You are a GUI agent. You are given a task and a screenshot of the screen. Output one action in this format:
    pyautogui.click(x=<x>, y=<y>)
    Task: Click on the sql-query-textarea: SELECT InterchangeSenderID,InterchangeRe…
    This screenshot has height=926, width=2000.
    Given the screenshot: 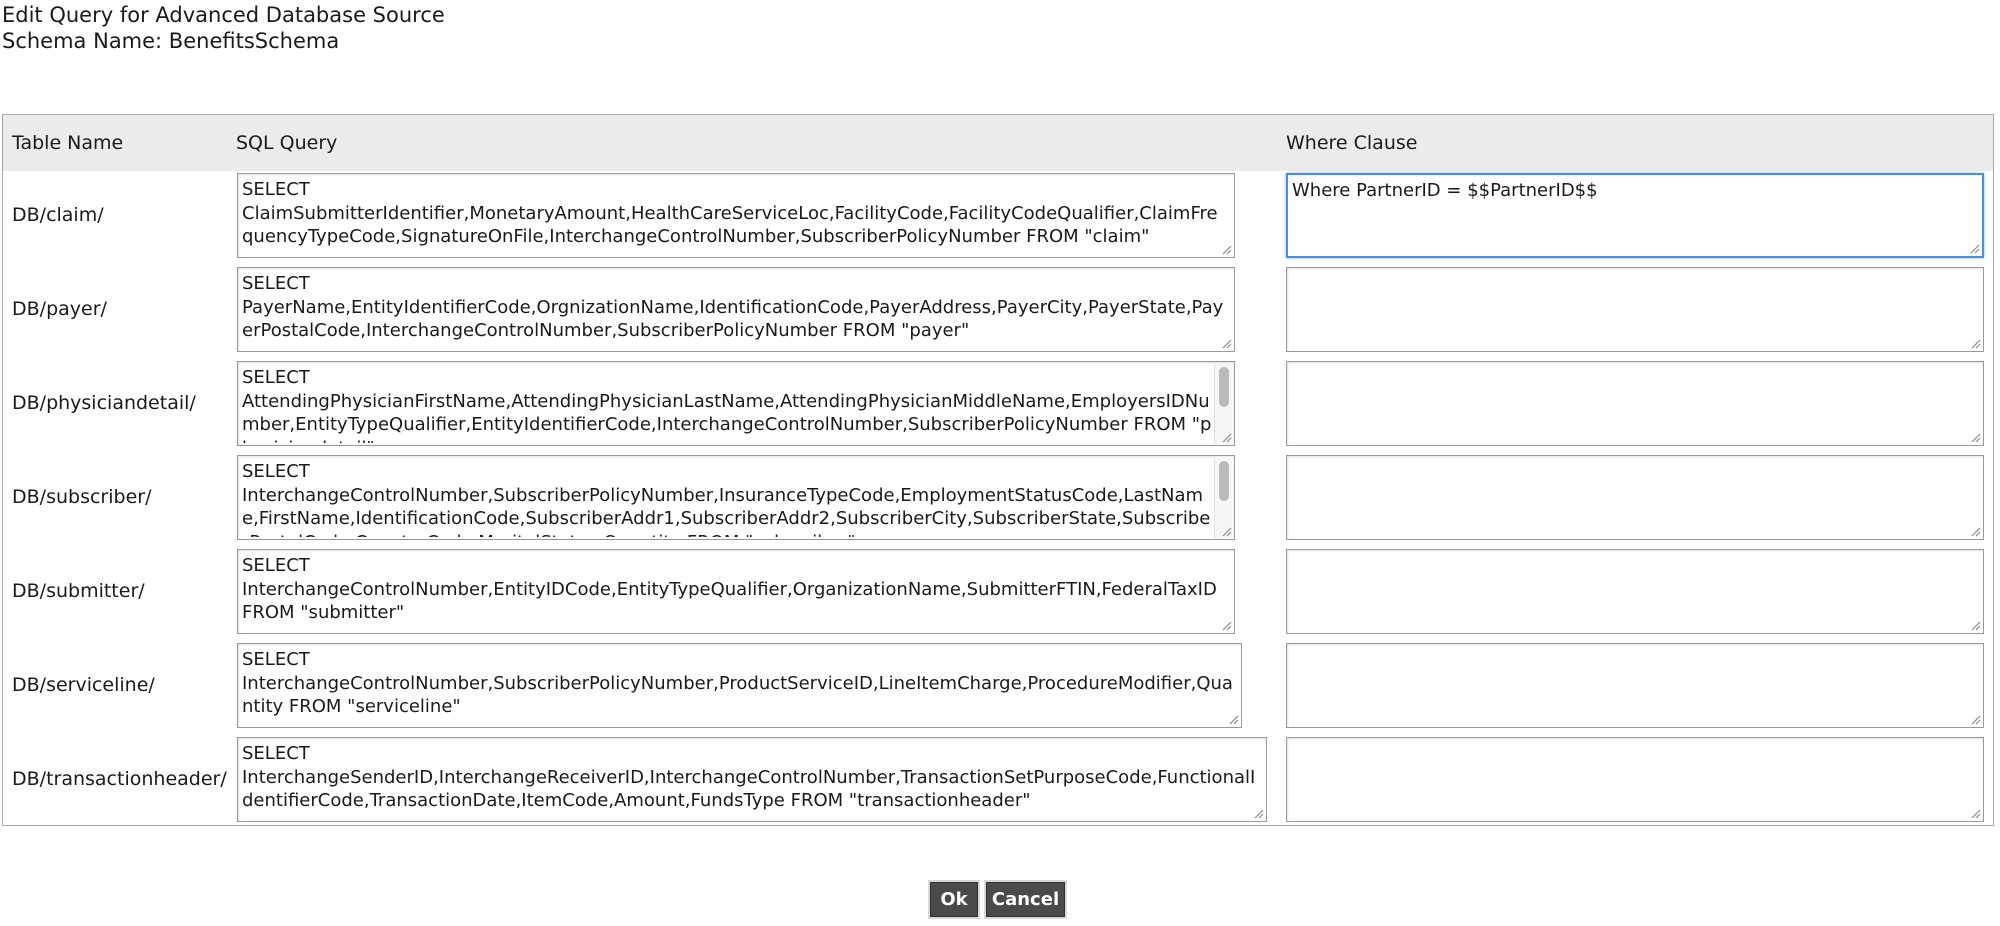 What is the action you would take?
    pyautogui.click(x=752, y=779)
    